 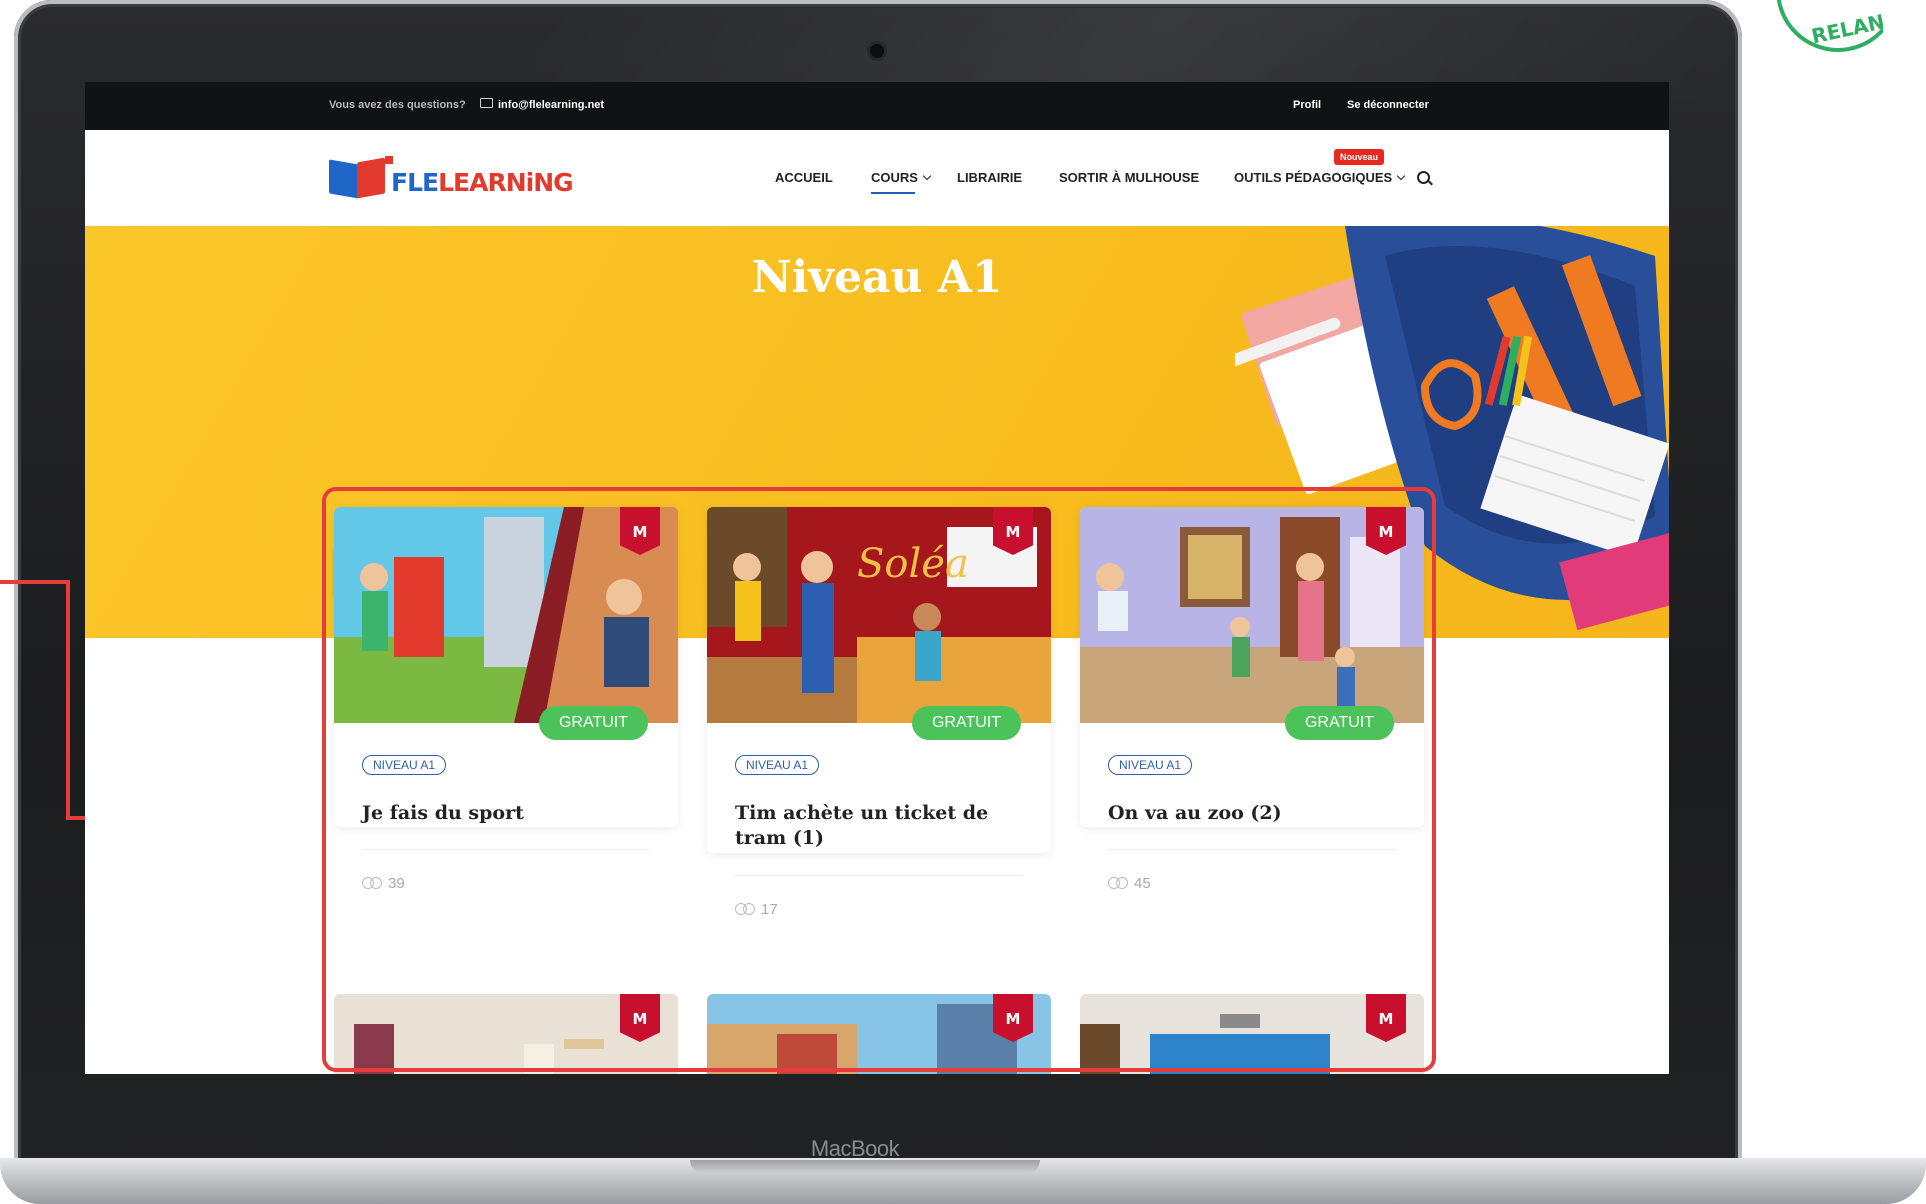 I want to click on logo-text: FLELEARNiNG, so click(x=482, y=182).